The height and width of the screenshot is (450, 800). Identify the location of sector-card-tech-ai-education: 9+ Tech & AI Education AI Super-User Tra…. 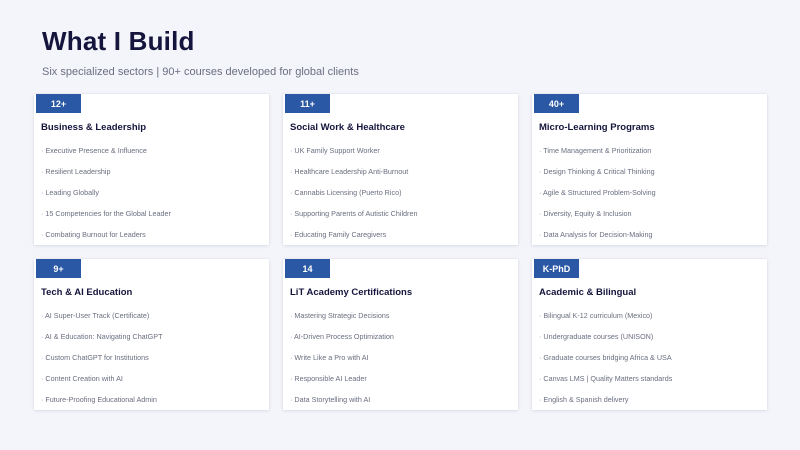
(151, 334).